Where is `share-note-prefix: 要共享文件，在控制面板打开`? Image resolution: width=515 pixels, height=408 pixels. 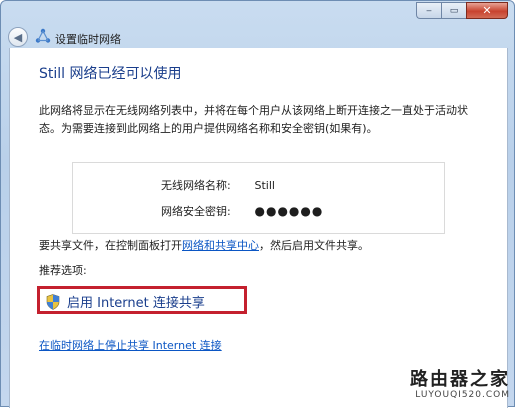
share-note-prefix: 要共享文件，在控制面板打开 is located at coordinates (110, 245).